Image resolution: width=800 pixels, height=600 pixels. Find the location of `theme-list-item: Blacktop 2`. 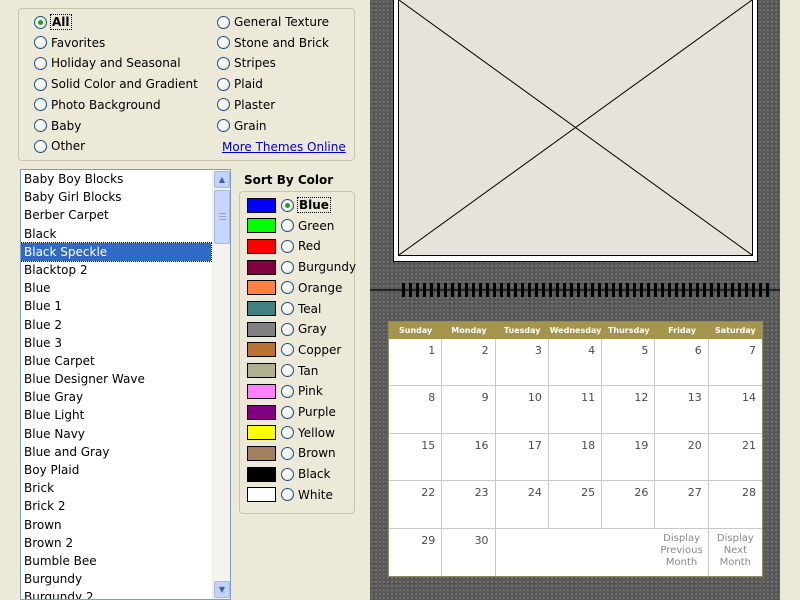

theme-list-item: Blacktop 2 is located at coordinates (116, 270).